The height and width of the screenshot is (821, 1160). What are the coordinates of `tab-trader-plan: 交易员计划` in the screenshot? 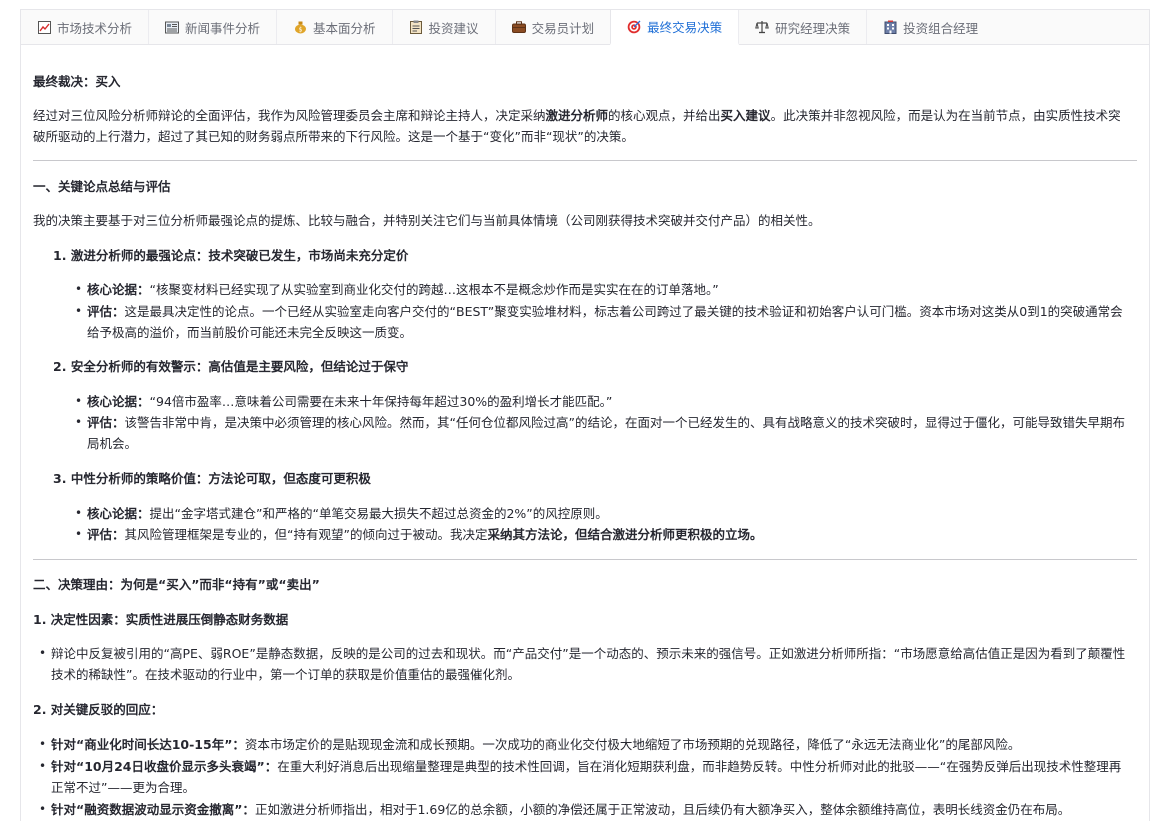 It's located at (554, 27).